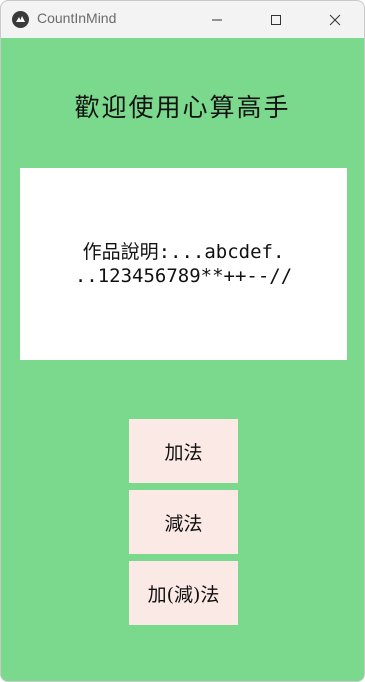  Describe the element at coordinates (183, 252) in the screenshot. I see `description-line-1: 作品說明:...abcdef.` at that location.